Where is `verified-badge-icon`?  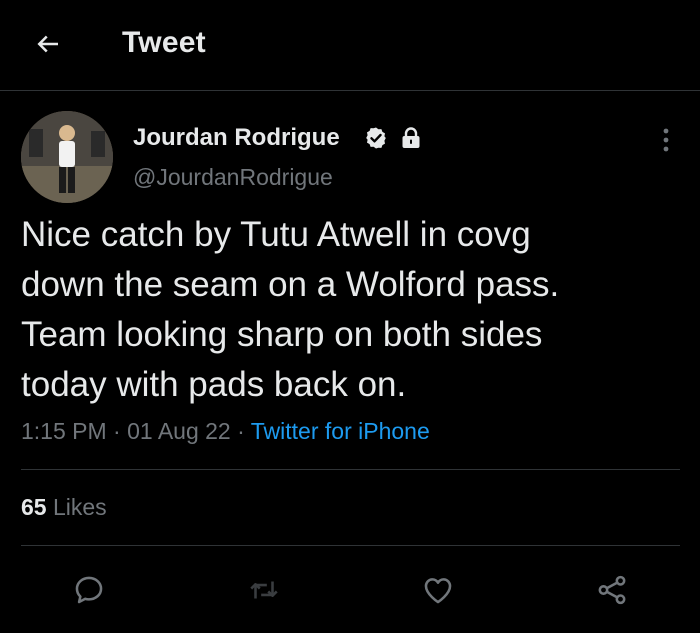 verified-badge-icon is located at coordinates (376, 138).